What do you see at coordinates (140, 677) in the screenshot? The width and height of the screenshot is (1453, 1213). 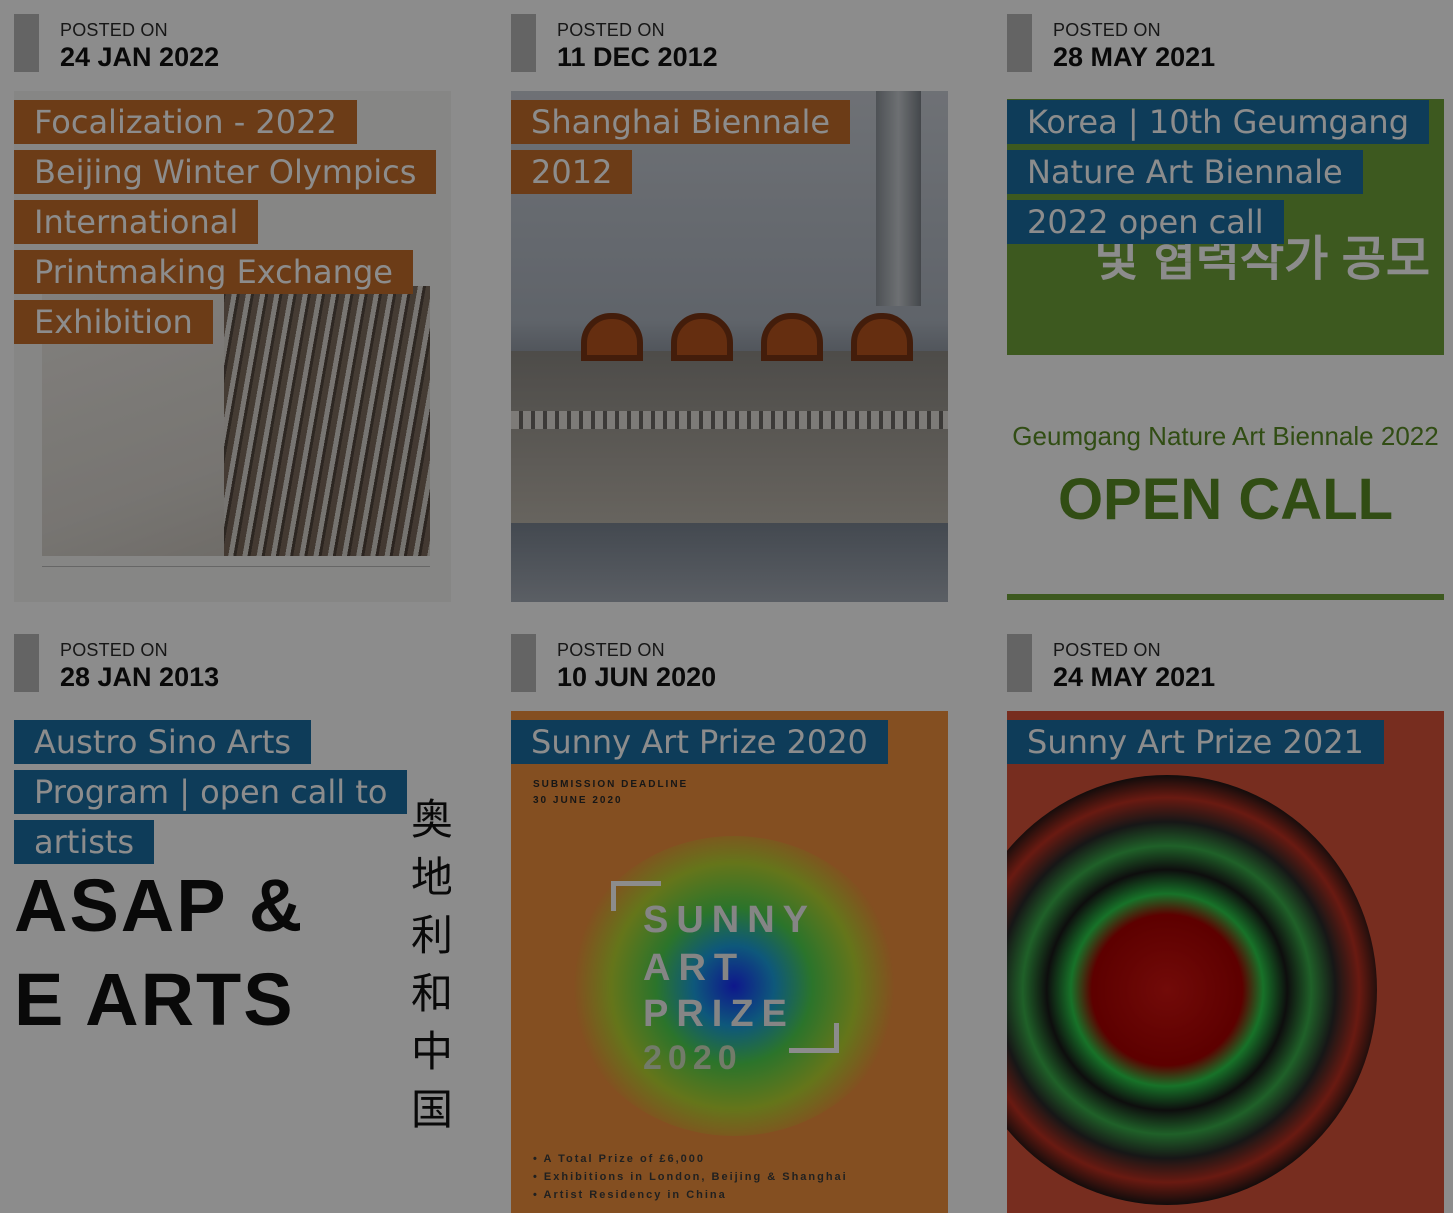 I see `post-date: 28 JAN 2013` at bounding box center [140, 677].